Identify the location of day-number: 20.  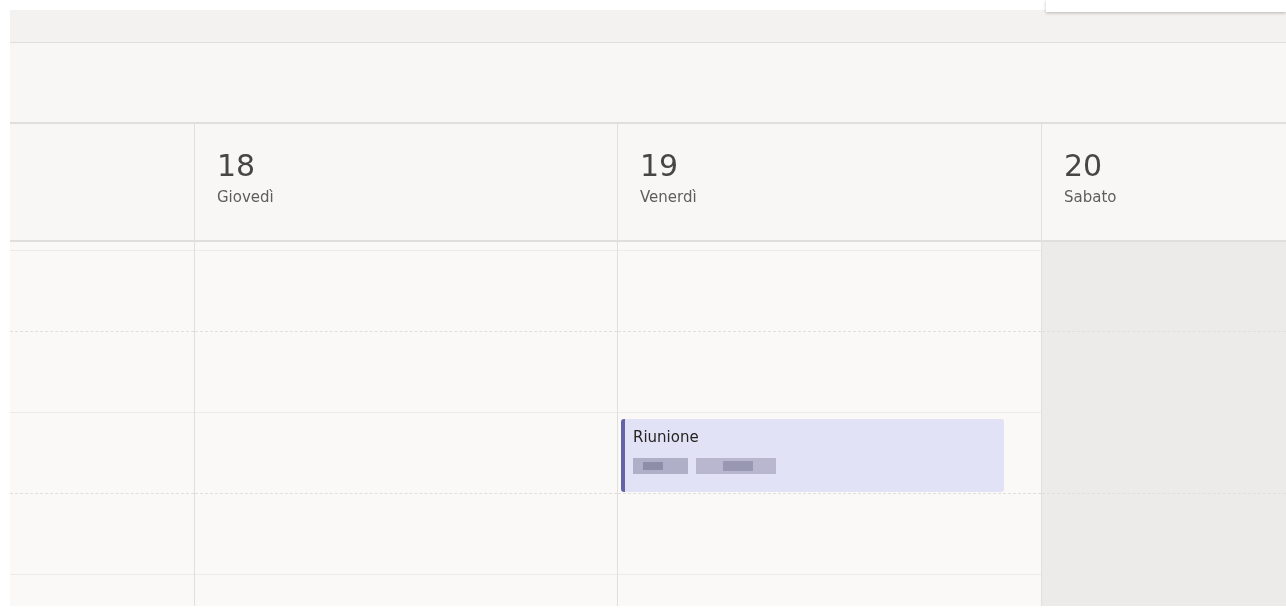
(1084, 166).